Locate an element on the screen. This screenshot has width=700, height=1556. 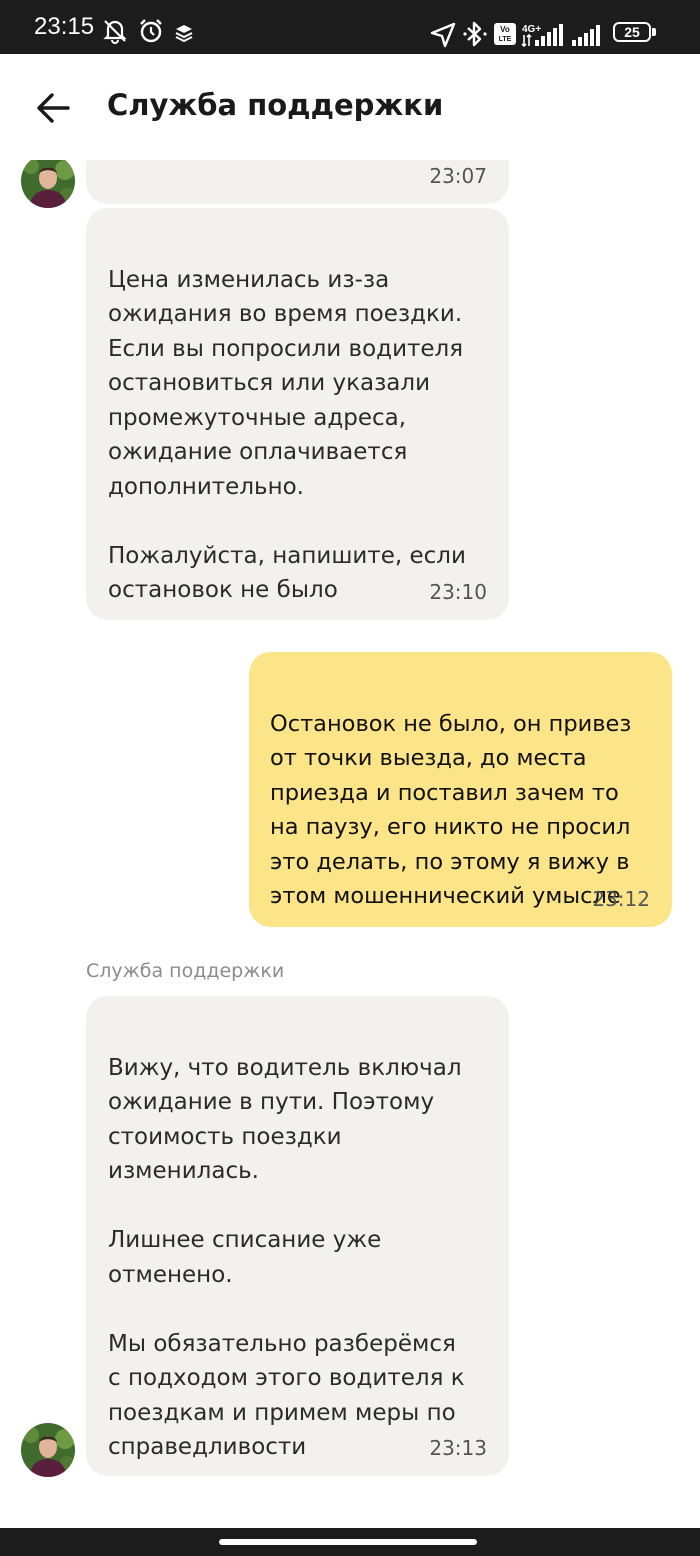
location-arrow-icon is located at coordinates (443, 37).